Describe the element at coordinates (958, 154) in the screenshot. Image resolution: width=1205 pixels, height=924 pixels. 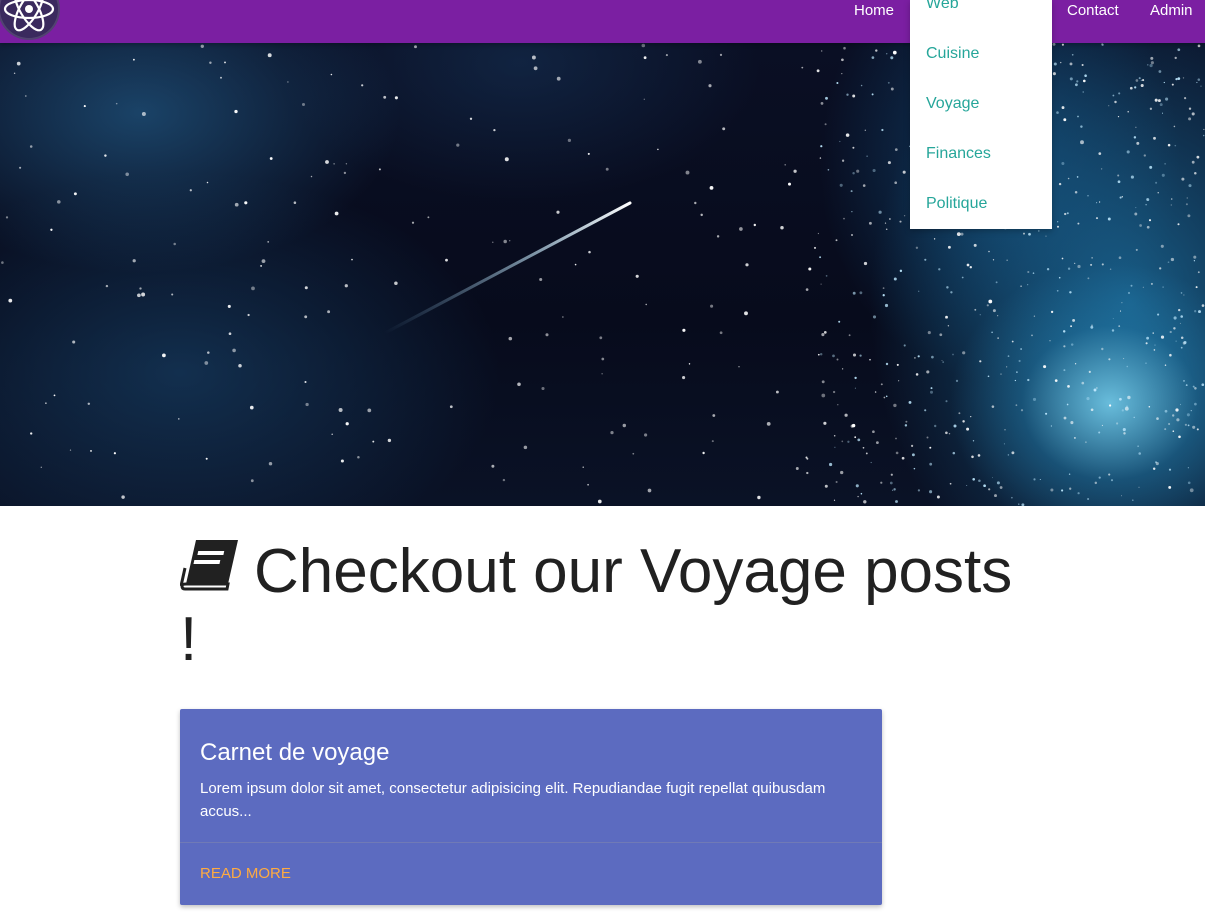
I see `dropdown-item-finances: Finances` at that location.